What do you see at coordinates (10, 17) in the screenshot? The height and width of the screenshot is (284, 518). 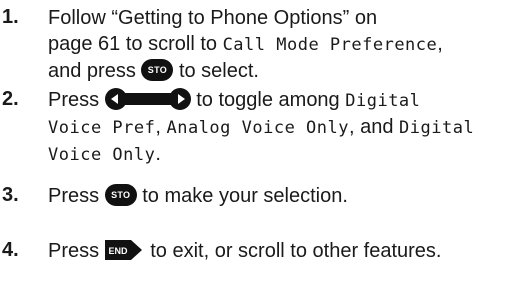 I see `step-number: 1.` at bounding box center [10, 17].